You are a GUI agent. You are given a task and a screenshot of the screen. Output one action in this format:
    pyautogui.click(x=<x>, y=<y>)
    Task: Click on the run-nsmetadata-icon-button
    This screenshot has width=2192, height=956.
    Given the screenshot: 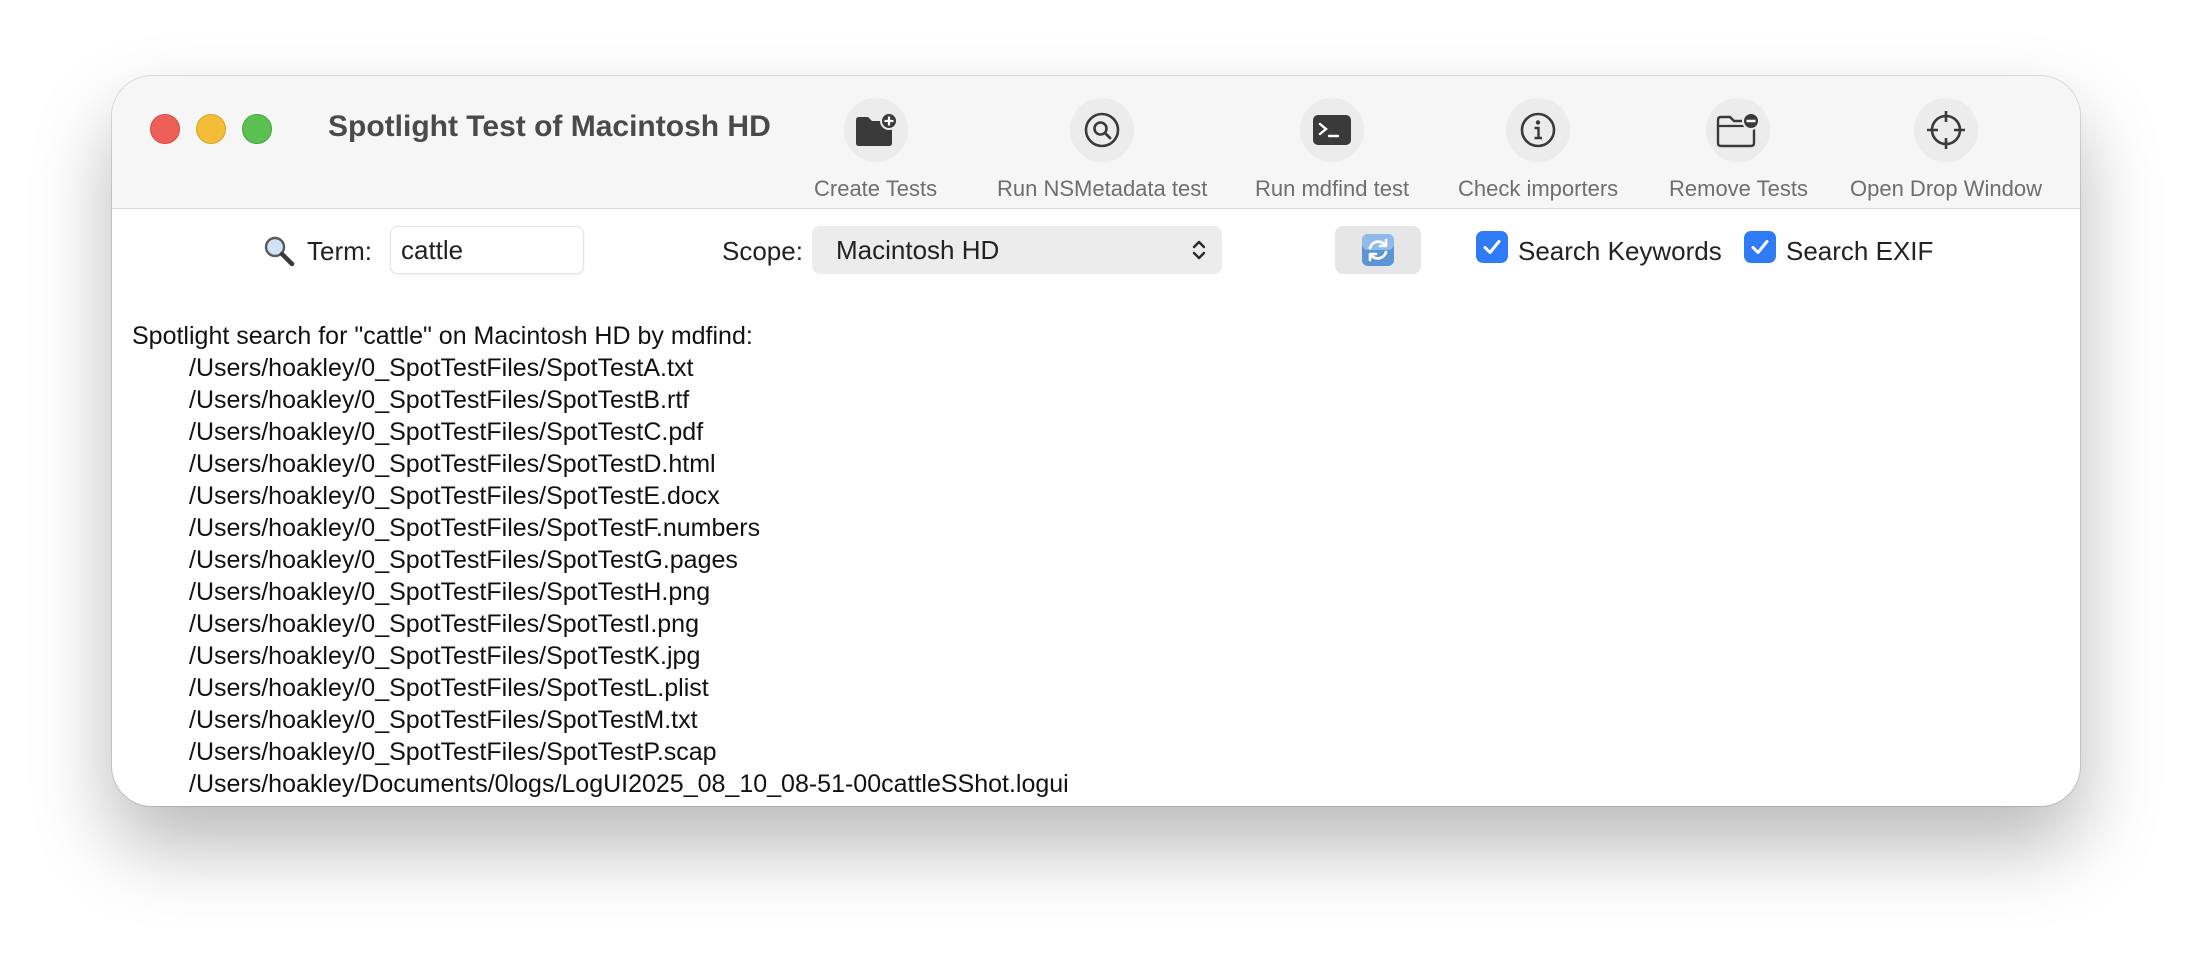 What is the action you would take?
    pyautogui.click(x=1102, y=130)
    